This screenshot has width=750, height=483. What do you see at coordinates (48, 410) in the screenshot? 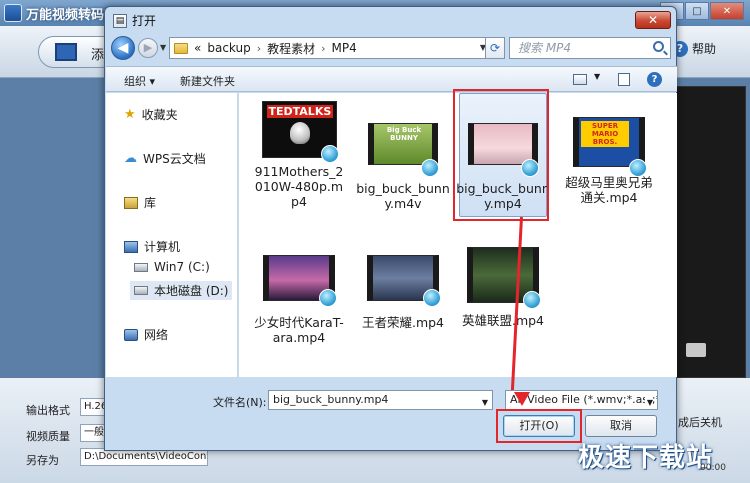
I see `output-format-label: 输出格式` at bounding box center [48, 410].